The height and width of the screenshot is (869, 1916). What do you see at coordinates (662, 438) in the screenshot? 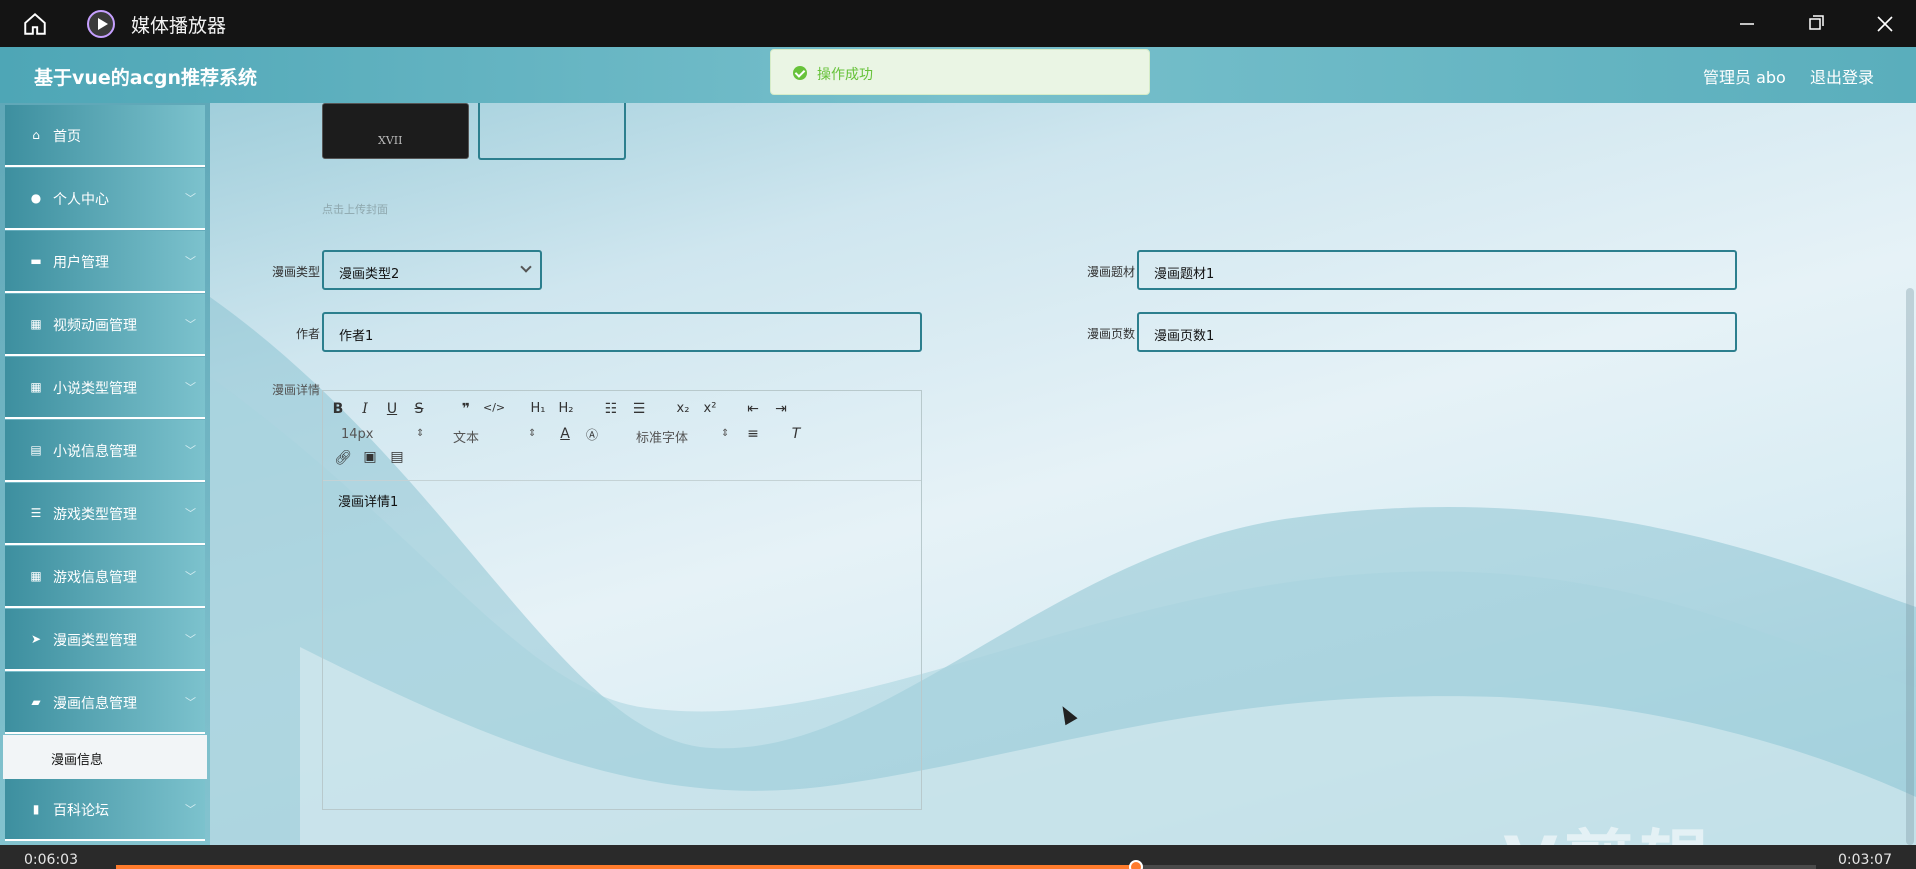
I see `font-family-value: 标准字体` at bounding box center [662, 438].